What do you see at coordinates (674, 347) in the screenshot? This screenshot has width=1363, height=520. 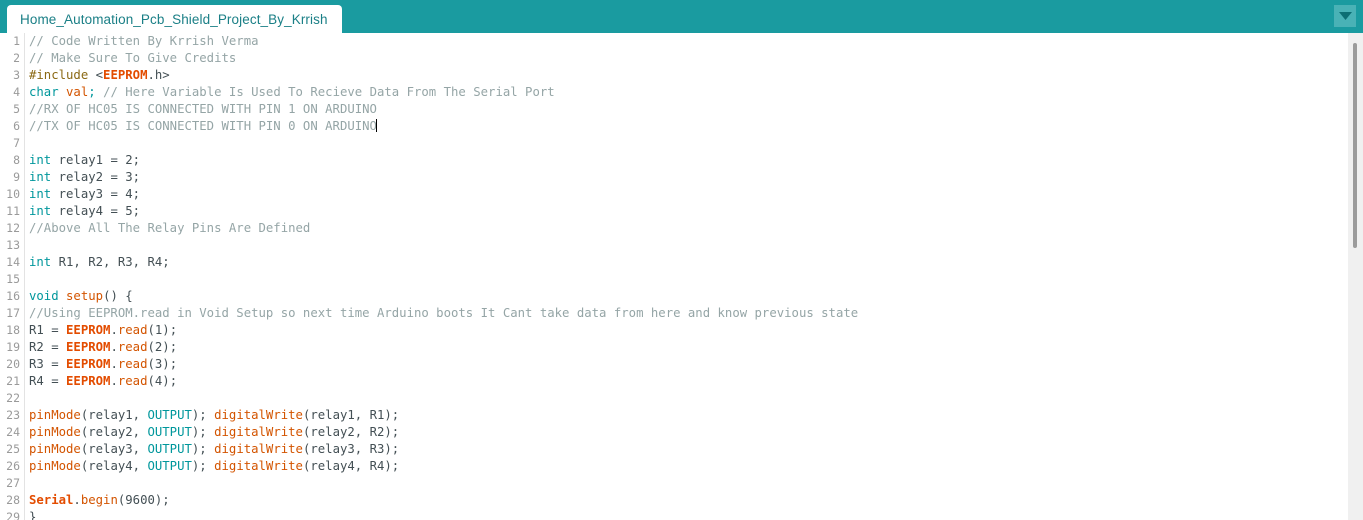 I see `code-line: 19 R2 = EEPROM.read(2);` at bounding box center [674, 347].